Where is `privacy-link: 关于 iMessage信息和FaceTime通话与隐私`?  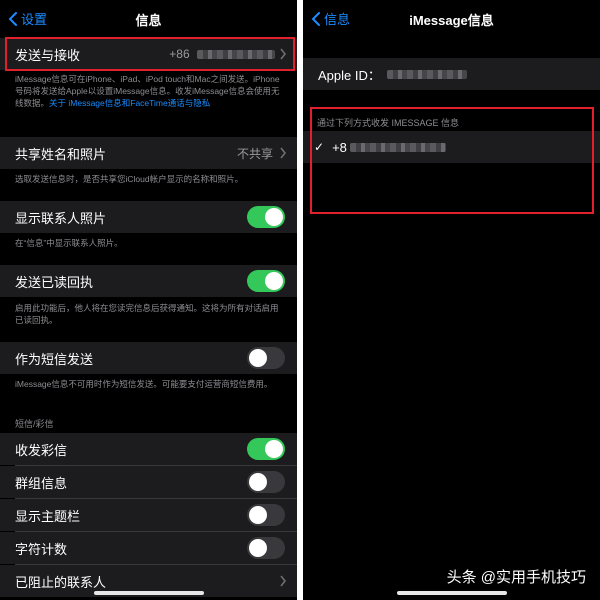
privacy-link: 关于 iMessage信息和FaceTime通话与隐私 is located at coordinates (129, 103).